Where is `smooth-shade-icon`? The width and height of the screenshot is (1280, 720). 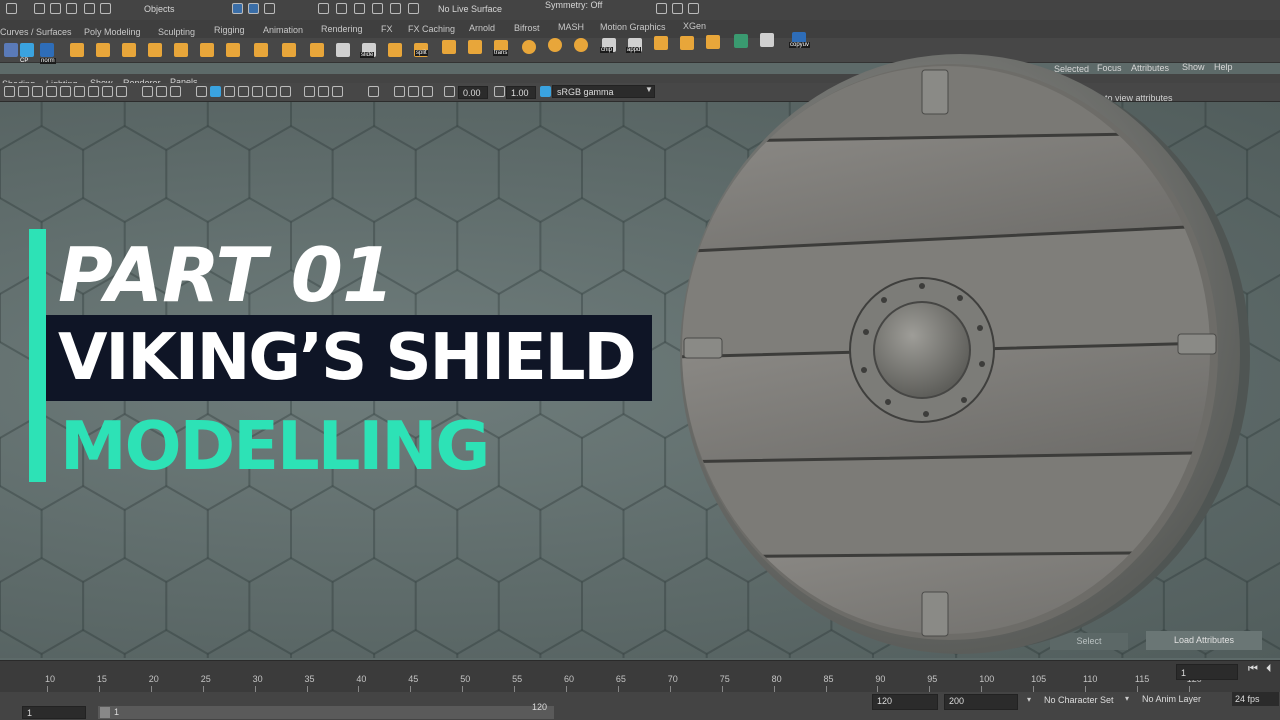 smooth-shade-icon is located at coordinates (215, 91).